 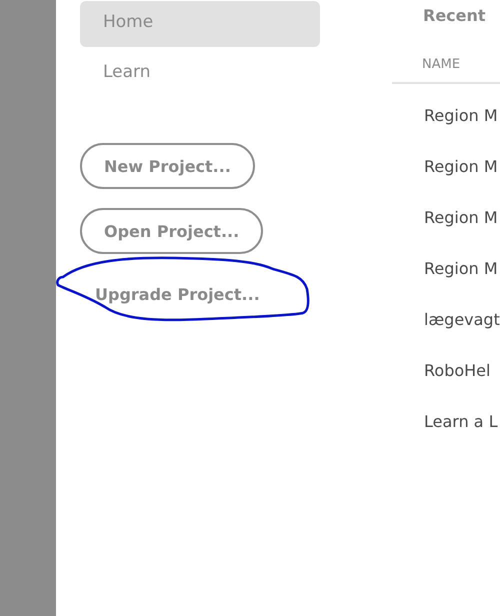 What do you see at coordinates (441, 64) in the screenshot?
I see `column-header: NAME` at bounding box center [441, 64].